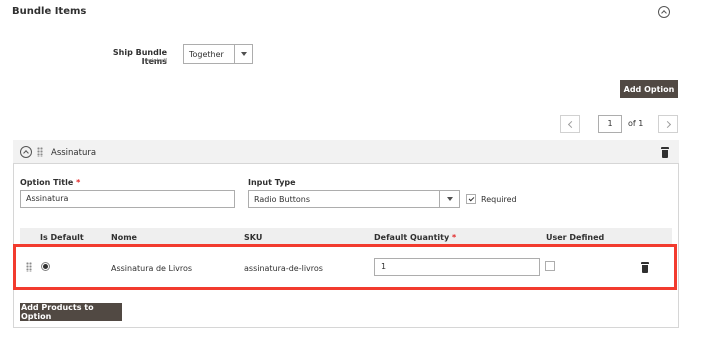  I want to click on required-checkbox, so click(471, 199).